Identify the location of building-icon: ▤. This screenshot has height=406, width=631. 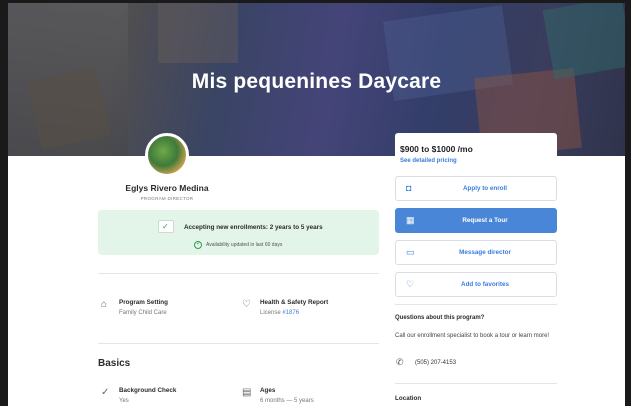
(247, 392).